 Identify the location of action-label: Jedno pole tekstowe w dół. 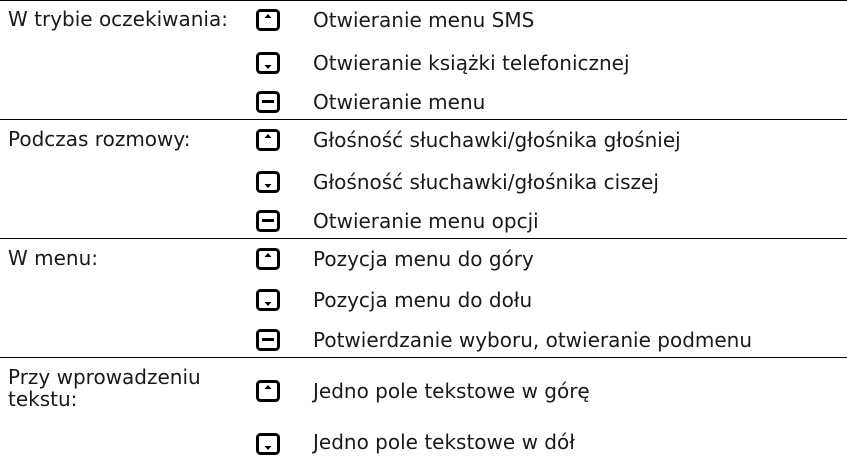
(444, 442).